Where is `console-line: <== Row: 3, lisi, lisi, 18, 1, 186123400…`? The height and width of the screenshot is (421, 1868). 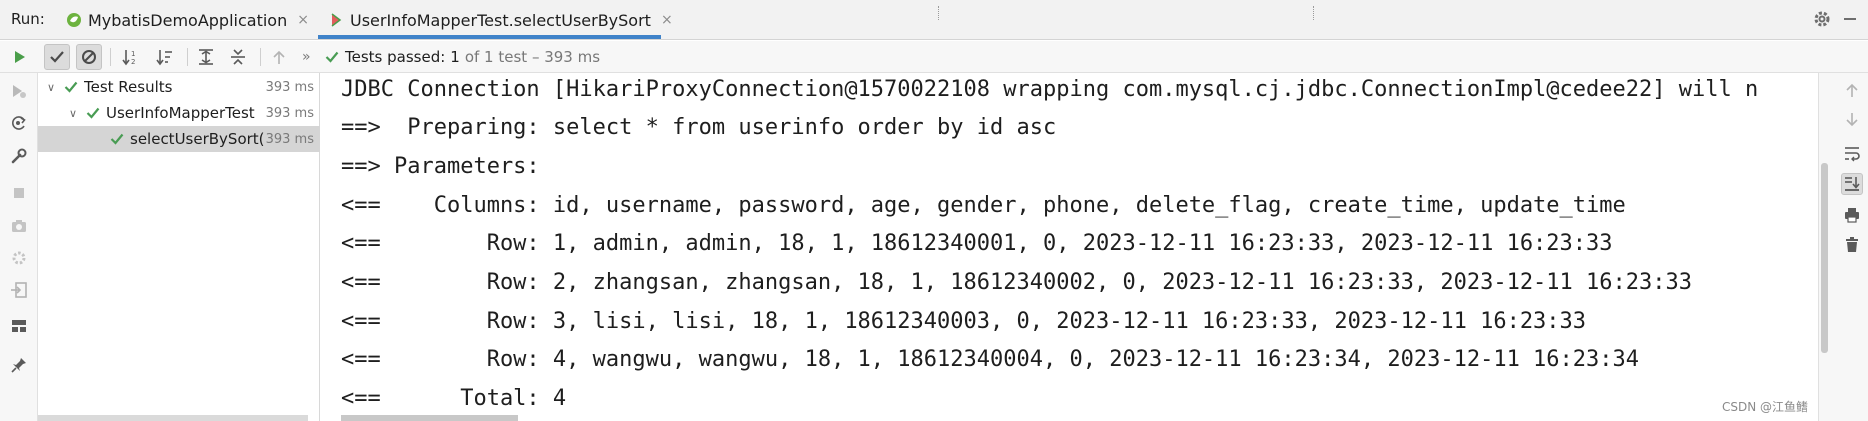
console-line: <== Row: 3, lisi, lisi, 18, 1, 186123400… is located at coordinates (964, 321).